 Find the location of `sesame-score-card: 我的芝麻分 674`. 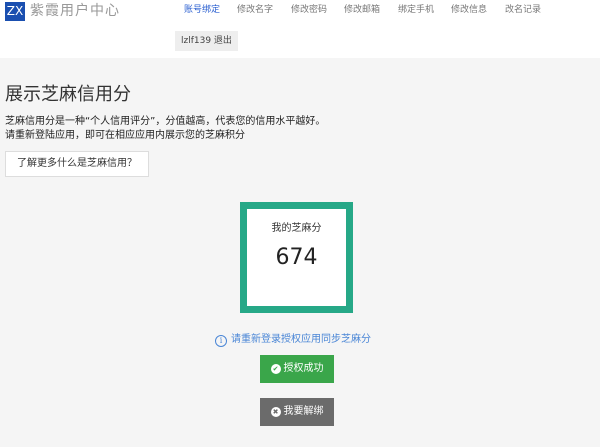

sesame-score-card: 我的芝麻分 674 is located at coordinates (296, 257).